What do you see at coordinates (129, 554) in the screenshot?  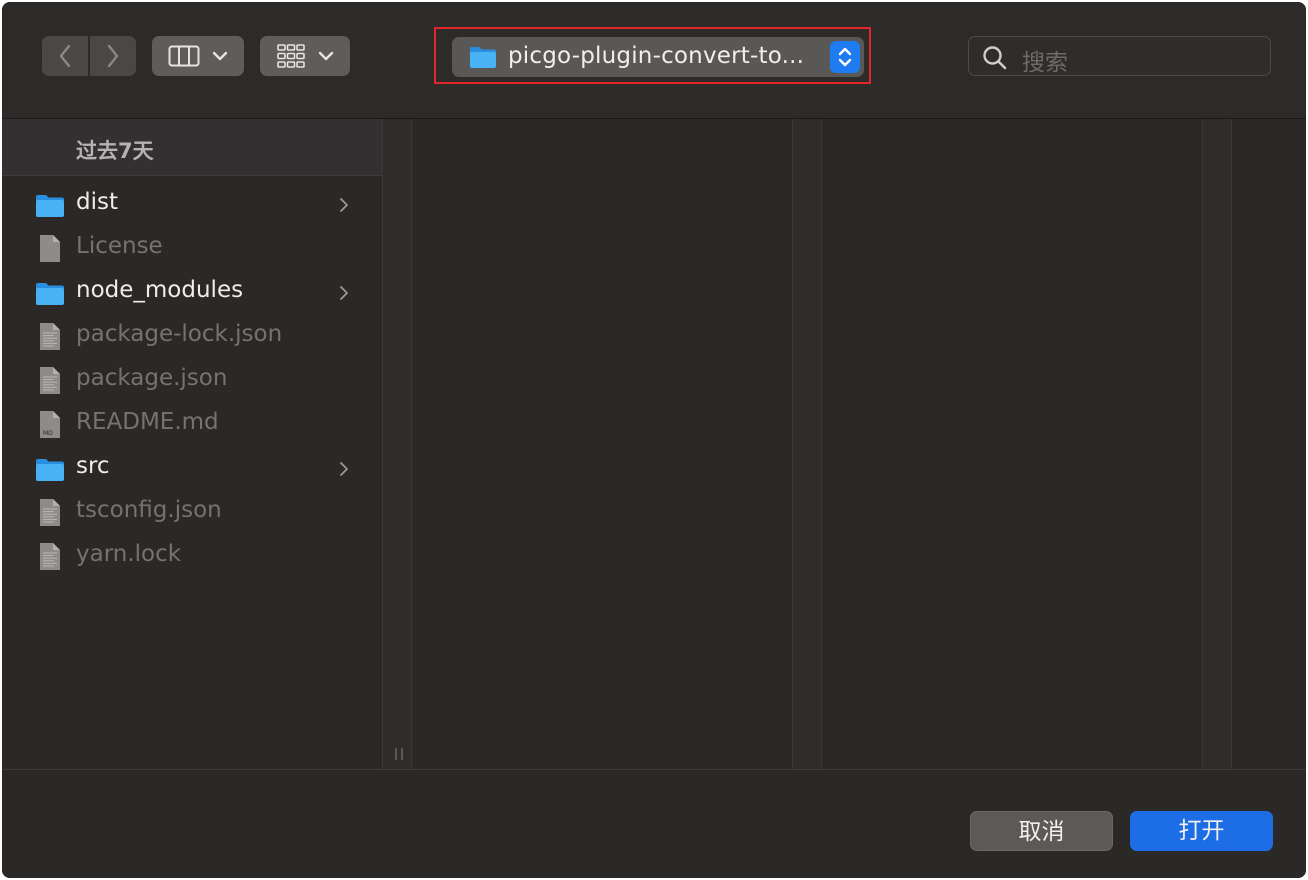 I see `item-label: yarn.lock` at bounding box center [129, 554].